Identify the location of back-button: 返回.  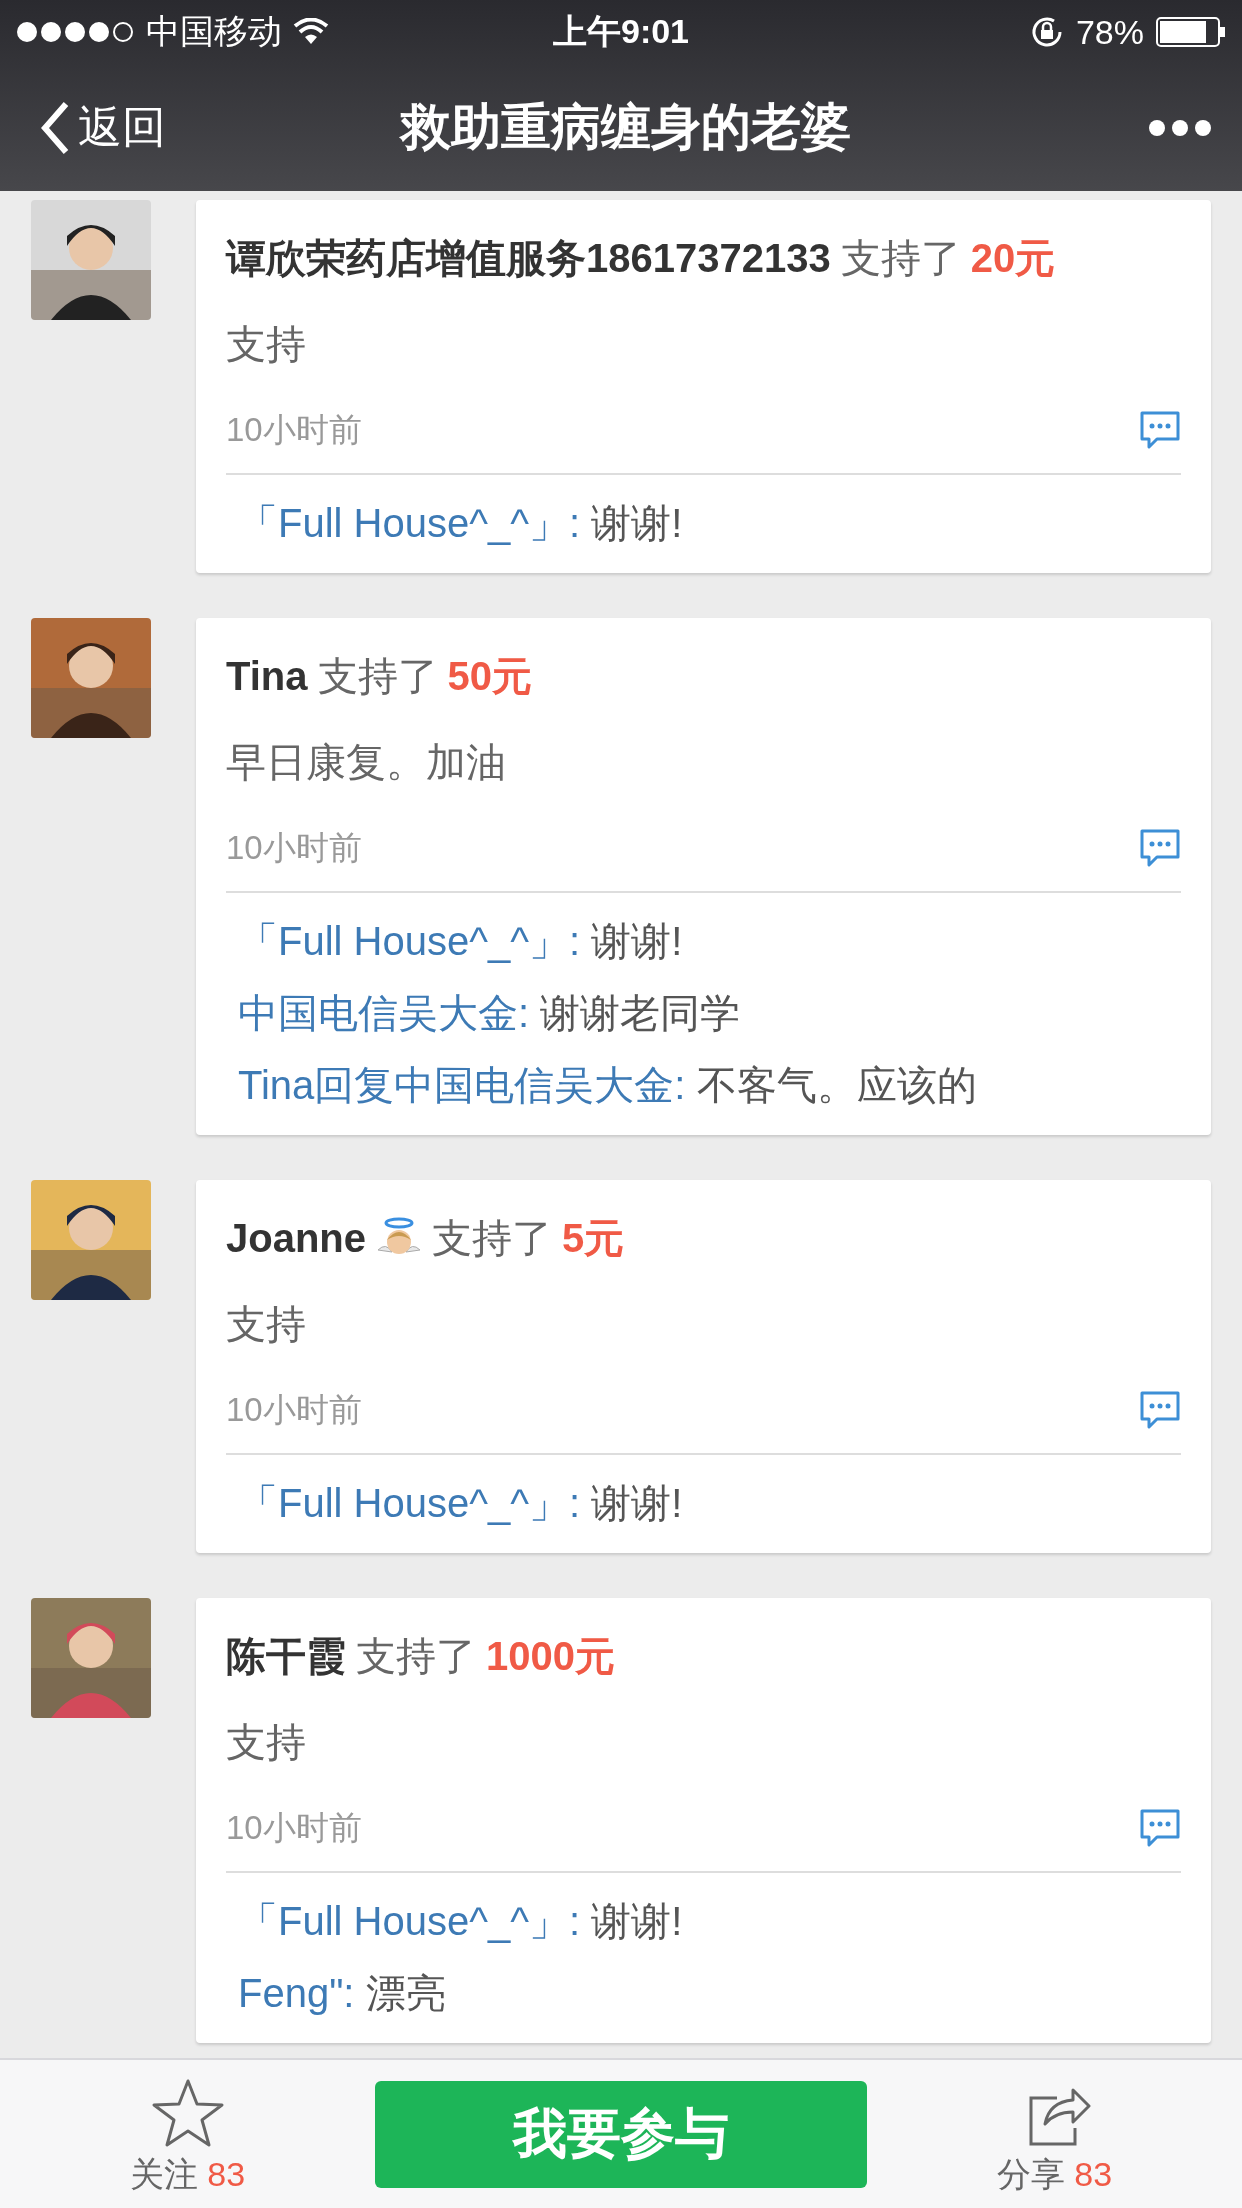
(170, 127).